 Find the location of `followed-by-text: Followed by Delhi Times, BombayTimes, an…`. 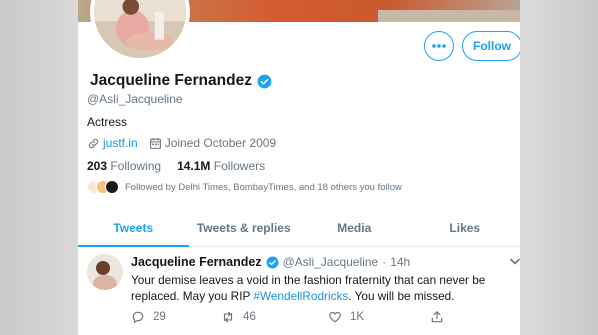

followed-by-text: Followed by Delhi Times, BombayTimes, an… is located at coordinates (263, 187).